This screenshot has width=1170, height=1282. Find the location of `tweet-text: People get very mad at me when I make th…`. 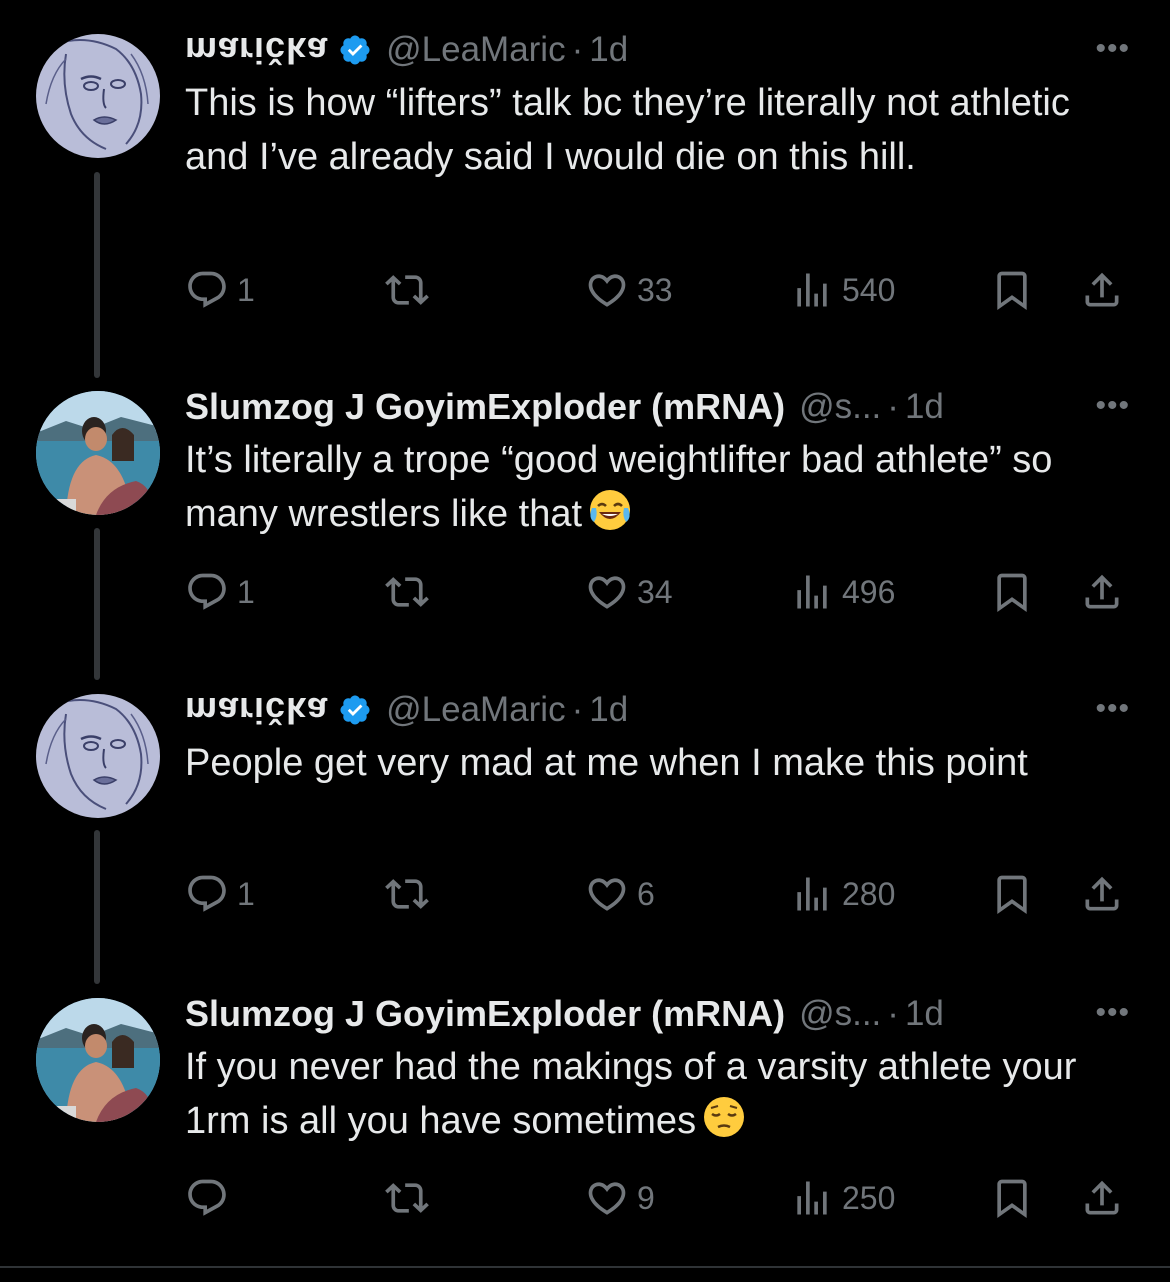

tweet-text: People get very mad at me when I make th… is located at coordinates (606, 763).